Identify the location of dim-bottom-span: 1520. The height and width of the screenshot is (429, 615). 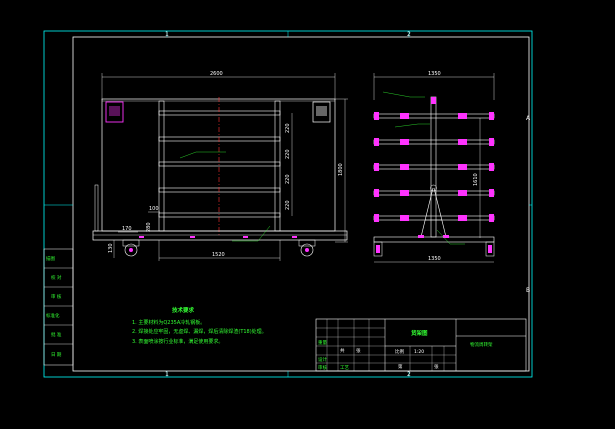
(218, 255).